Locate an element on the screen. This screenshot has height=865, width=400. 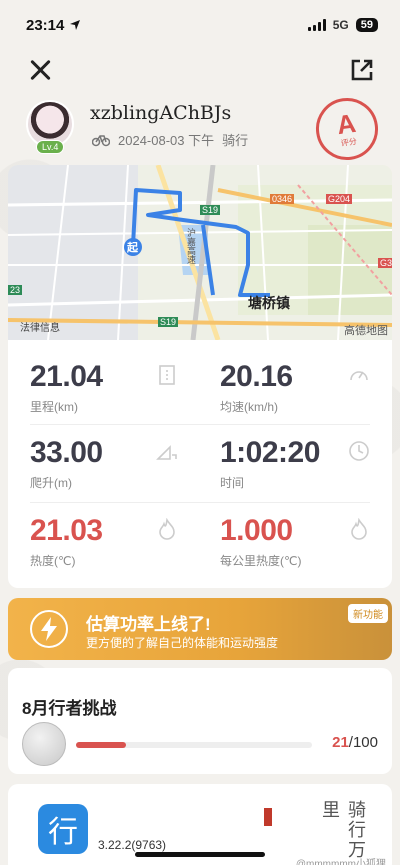
home-indicator is located at coordinates (200, 854).